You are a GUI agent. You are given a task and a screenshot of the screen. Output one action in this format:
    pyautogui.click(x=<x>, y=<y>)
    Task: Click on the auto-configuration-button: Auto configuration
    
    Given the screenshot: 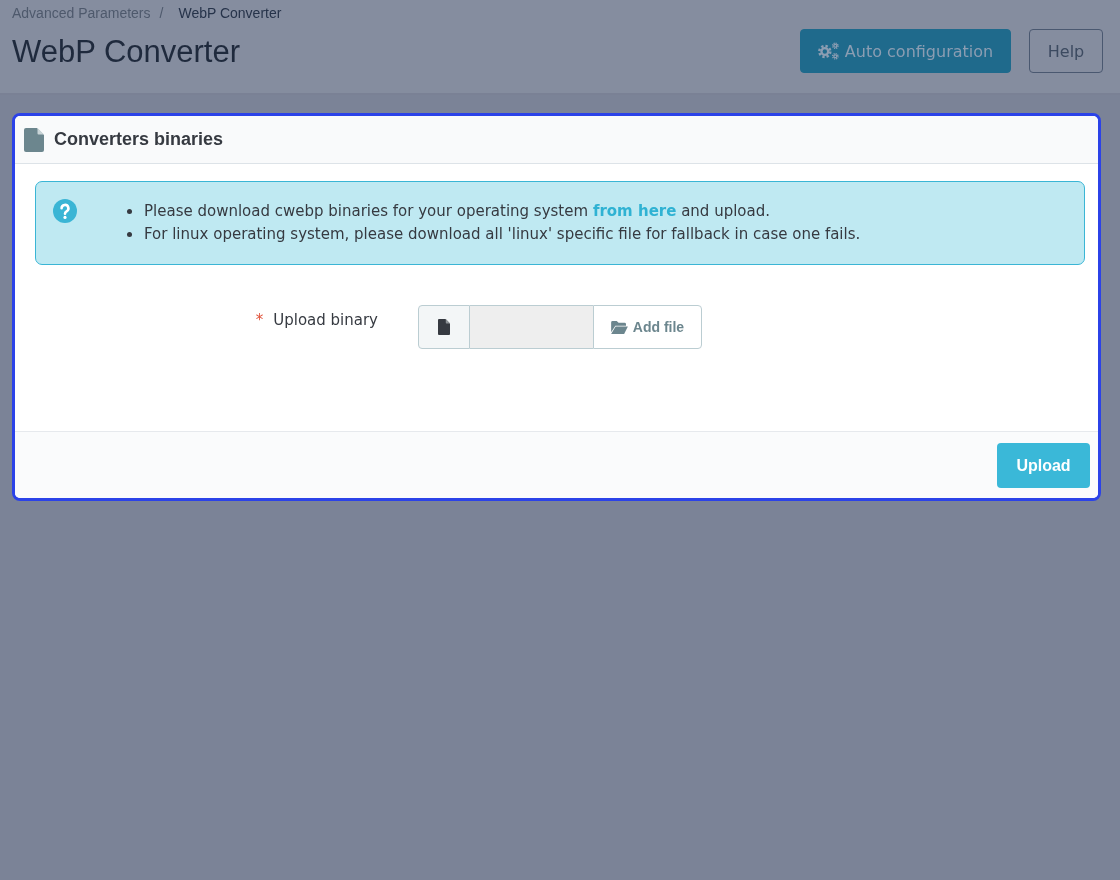 What is the action you would take?
    pyautogui.click(x=905, y=51)
    